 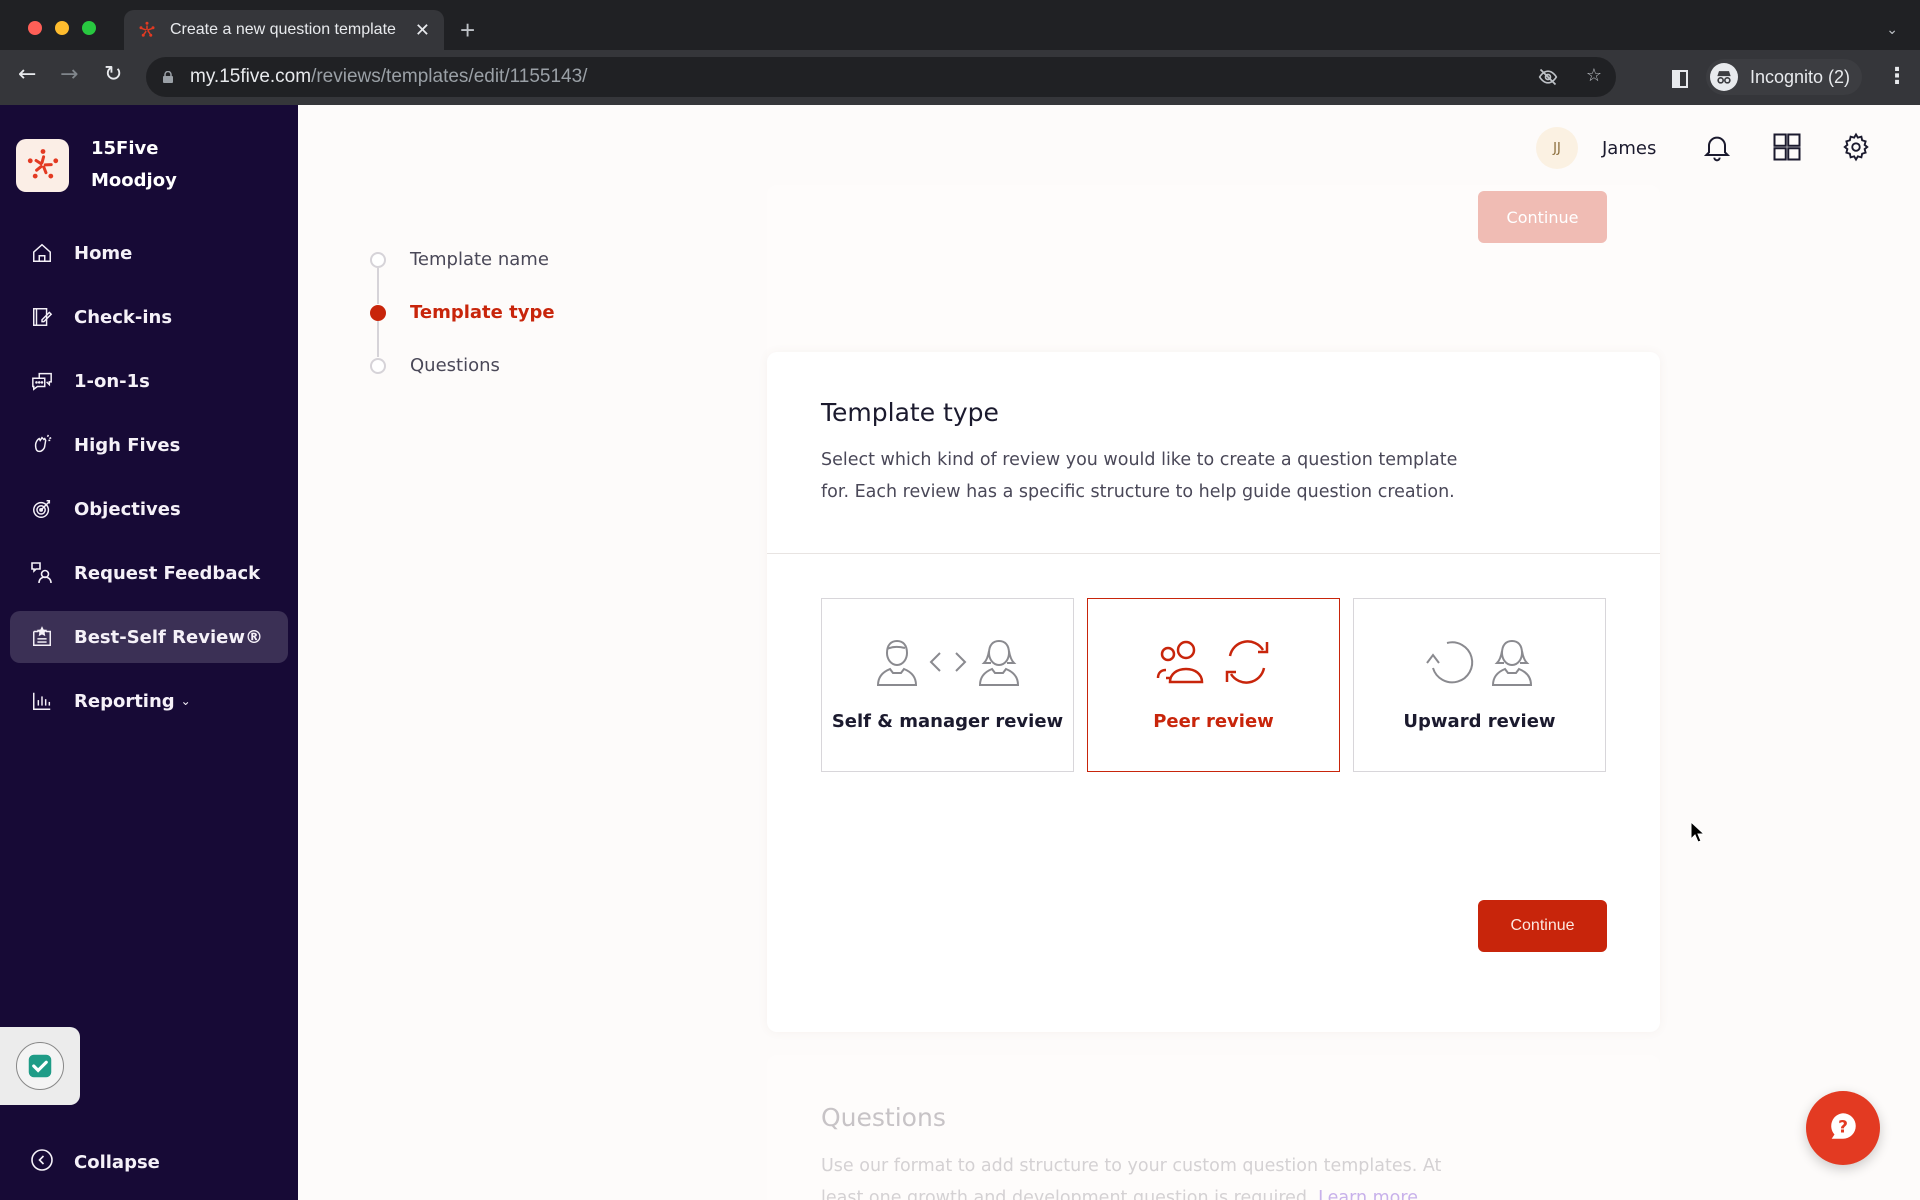 I want to click on sidebar-item-request-feedback: Request Feedback, so click(x=149, y=573).